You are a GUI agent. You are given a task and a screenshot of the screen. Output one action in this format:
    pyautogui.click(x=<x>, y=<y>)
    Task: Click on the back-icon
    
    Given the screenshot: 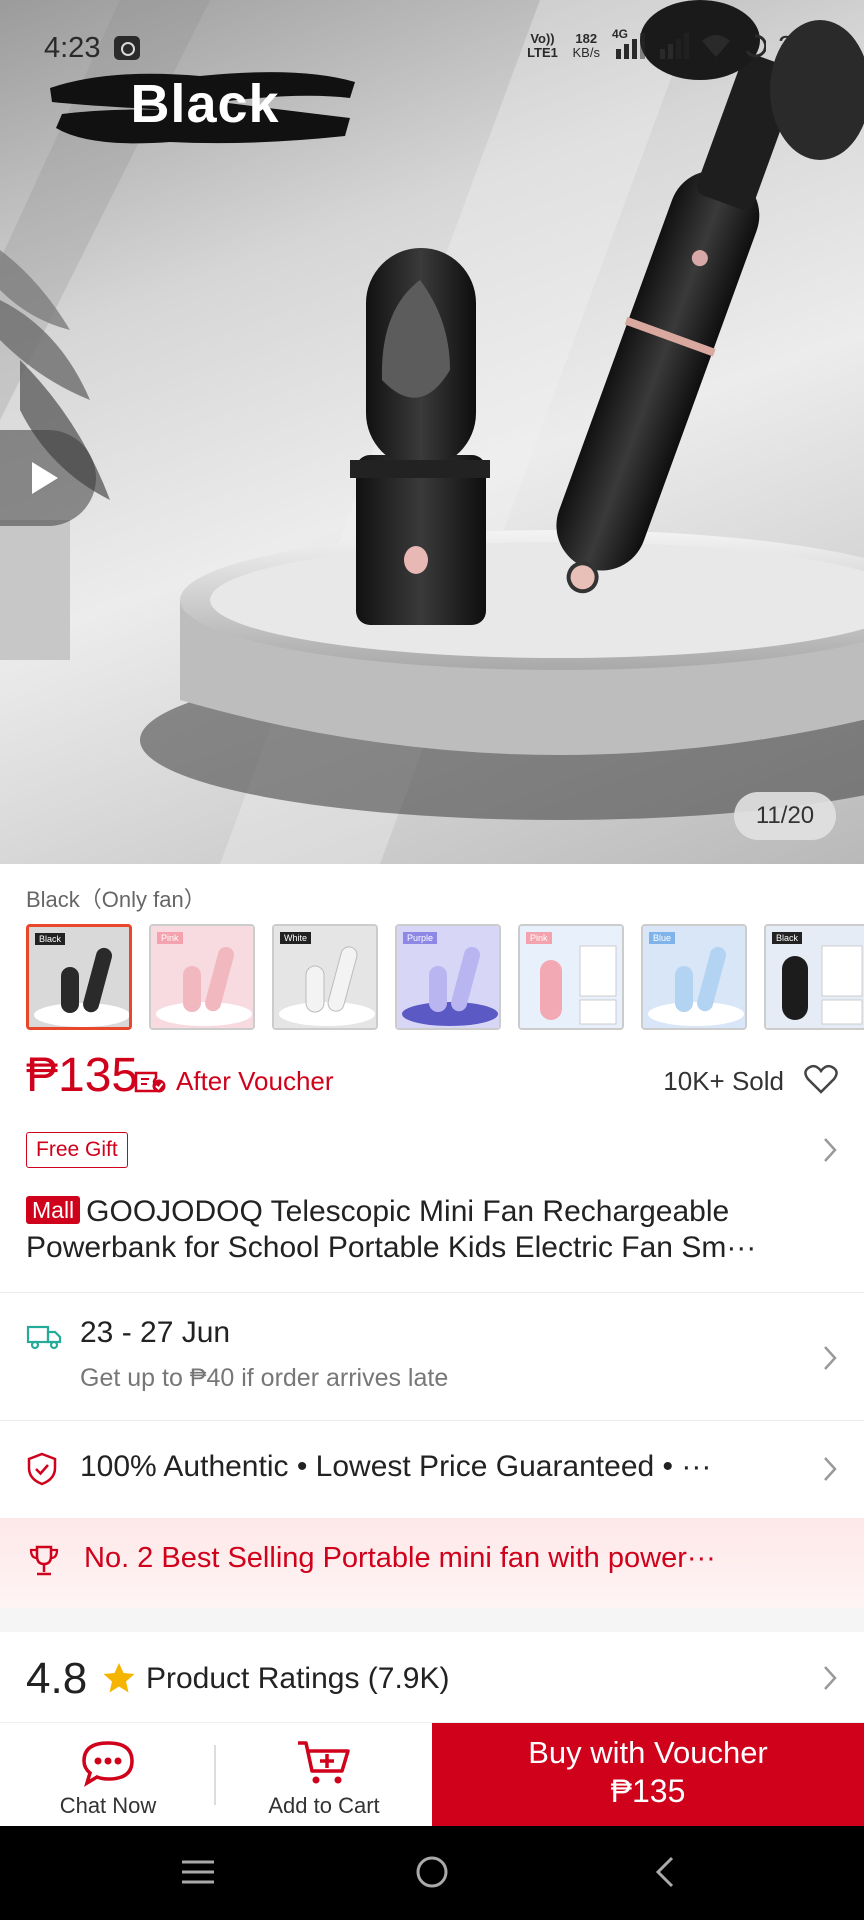 What is the action you would take?
    pyautogui.click(x=666, y=1872)
    